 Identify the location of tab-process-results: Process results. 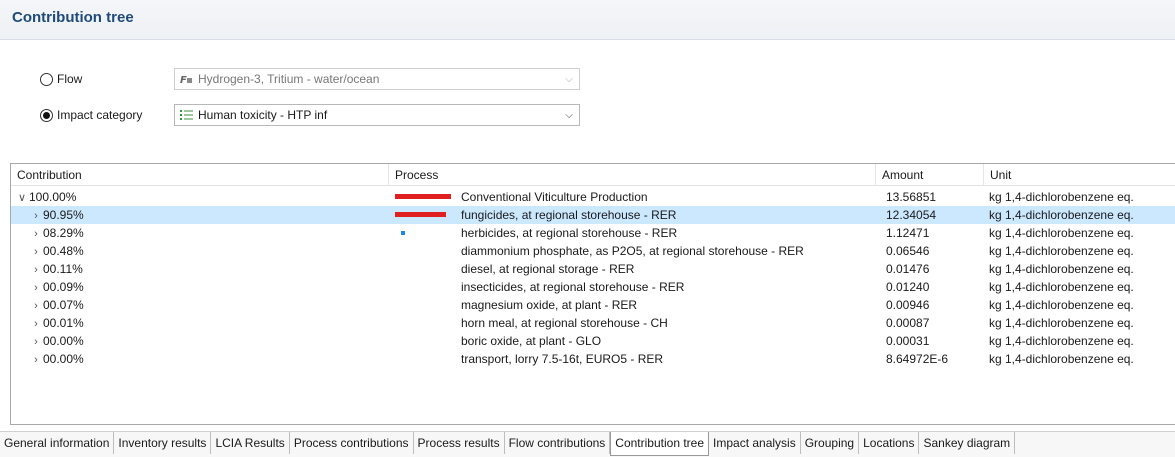
(459, 443).